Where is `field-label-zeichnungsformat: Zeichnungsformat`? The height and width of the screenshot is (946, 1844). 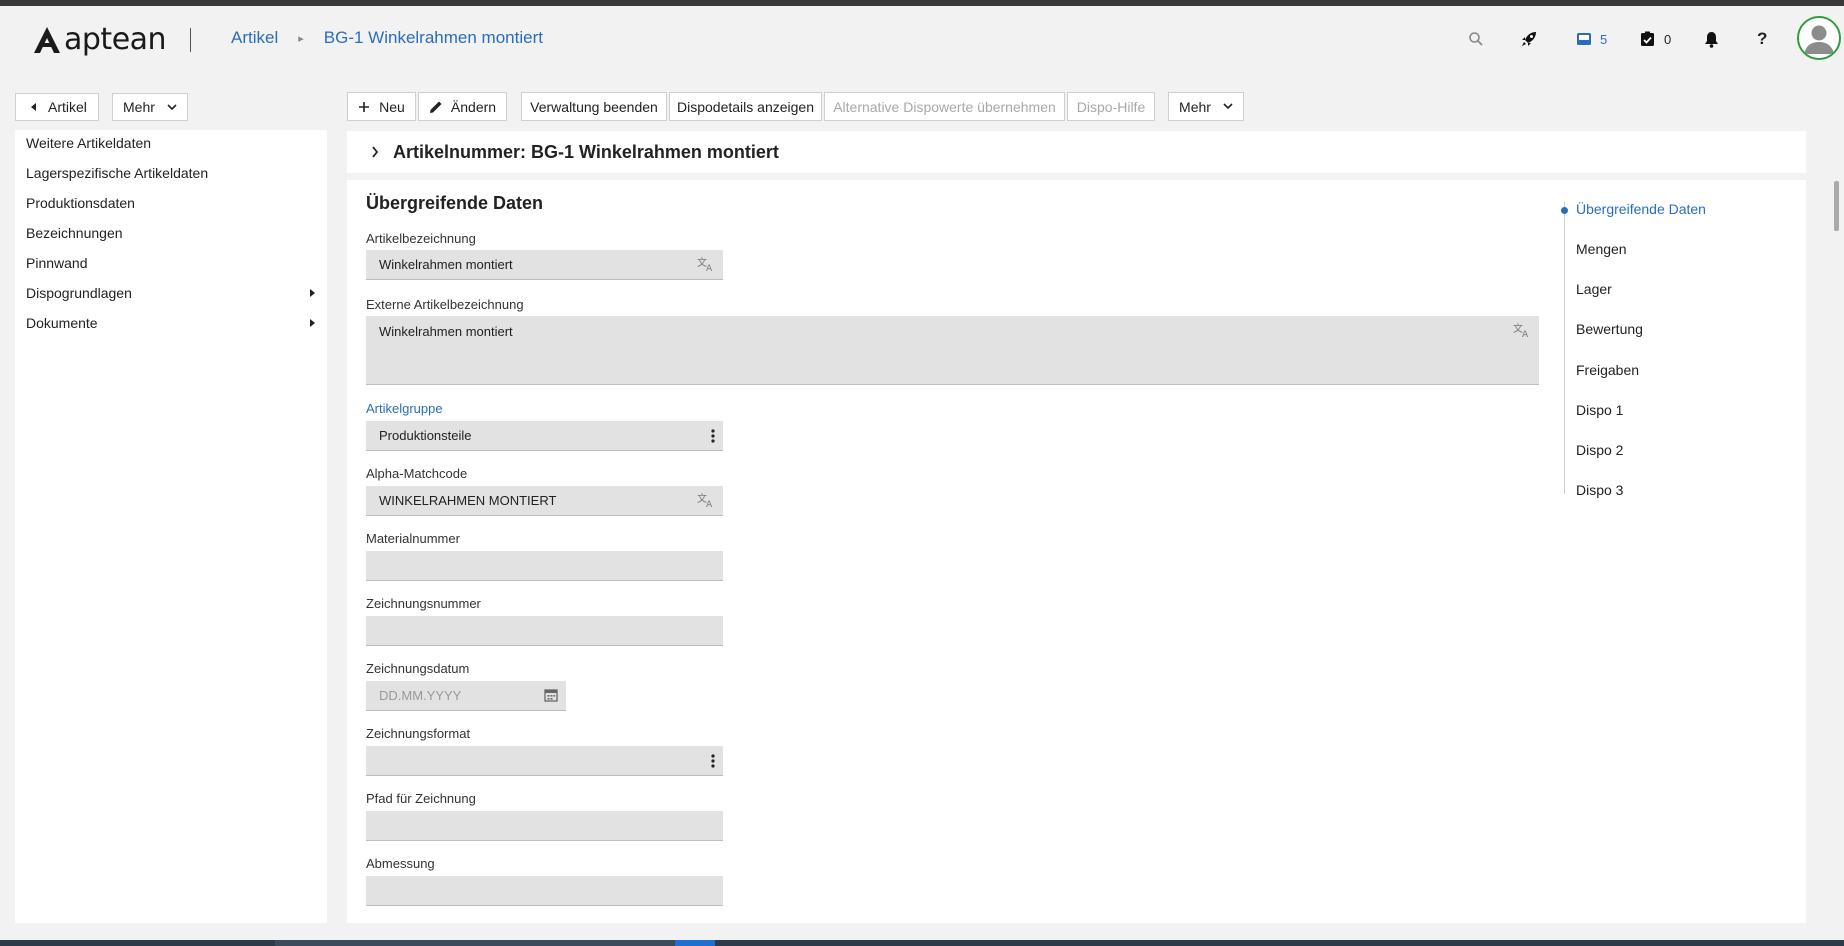
field-label-zeichnungsformat: Zeichnungsformat is located at coordinates (418, 733).